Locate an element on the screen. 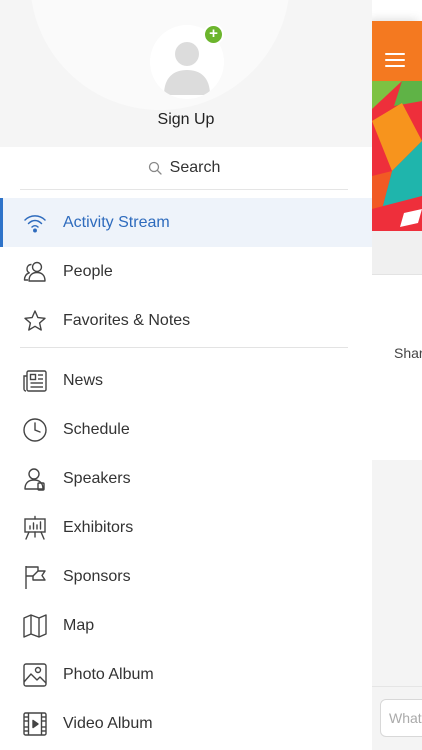 The width and height of the screenshot is (422, 750). main-topbar is located at coordinates (397, 51).